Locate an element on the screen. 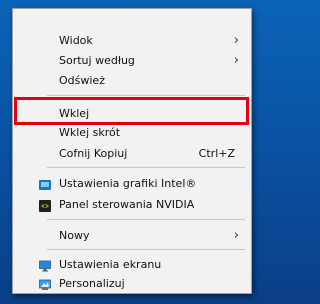  menu-item-refresh: Odśwież is located at coordinates (132, 81).